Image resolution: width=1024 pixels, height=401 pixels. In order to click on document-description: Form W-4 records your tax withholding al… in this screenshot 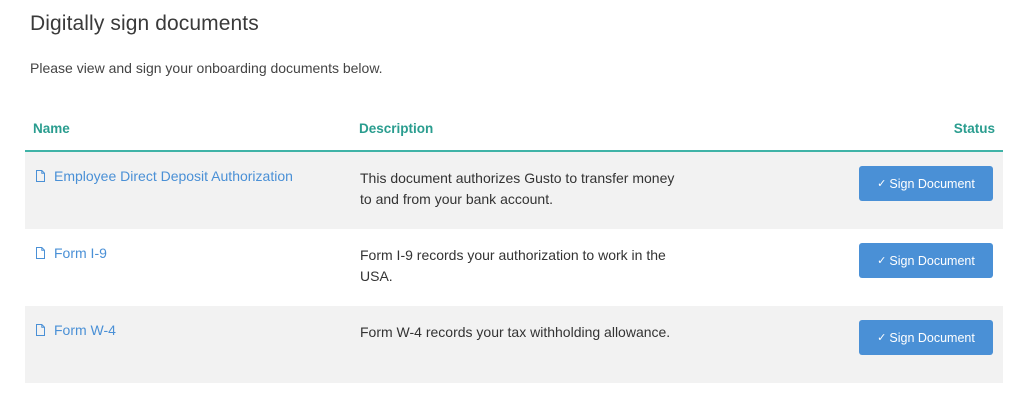, I will do `click(515, 332)`.